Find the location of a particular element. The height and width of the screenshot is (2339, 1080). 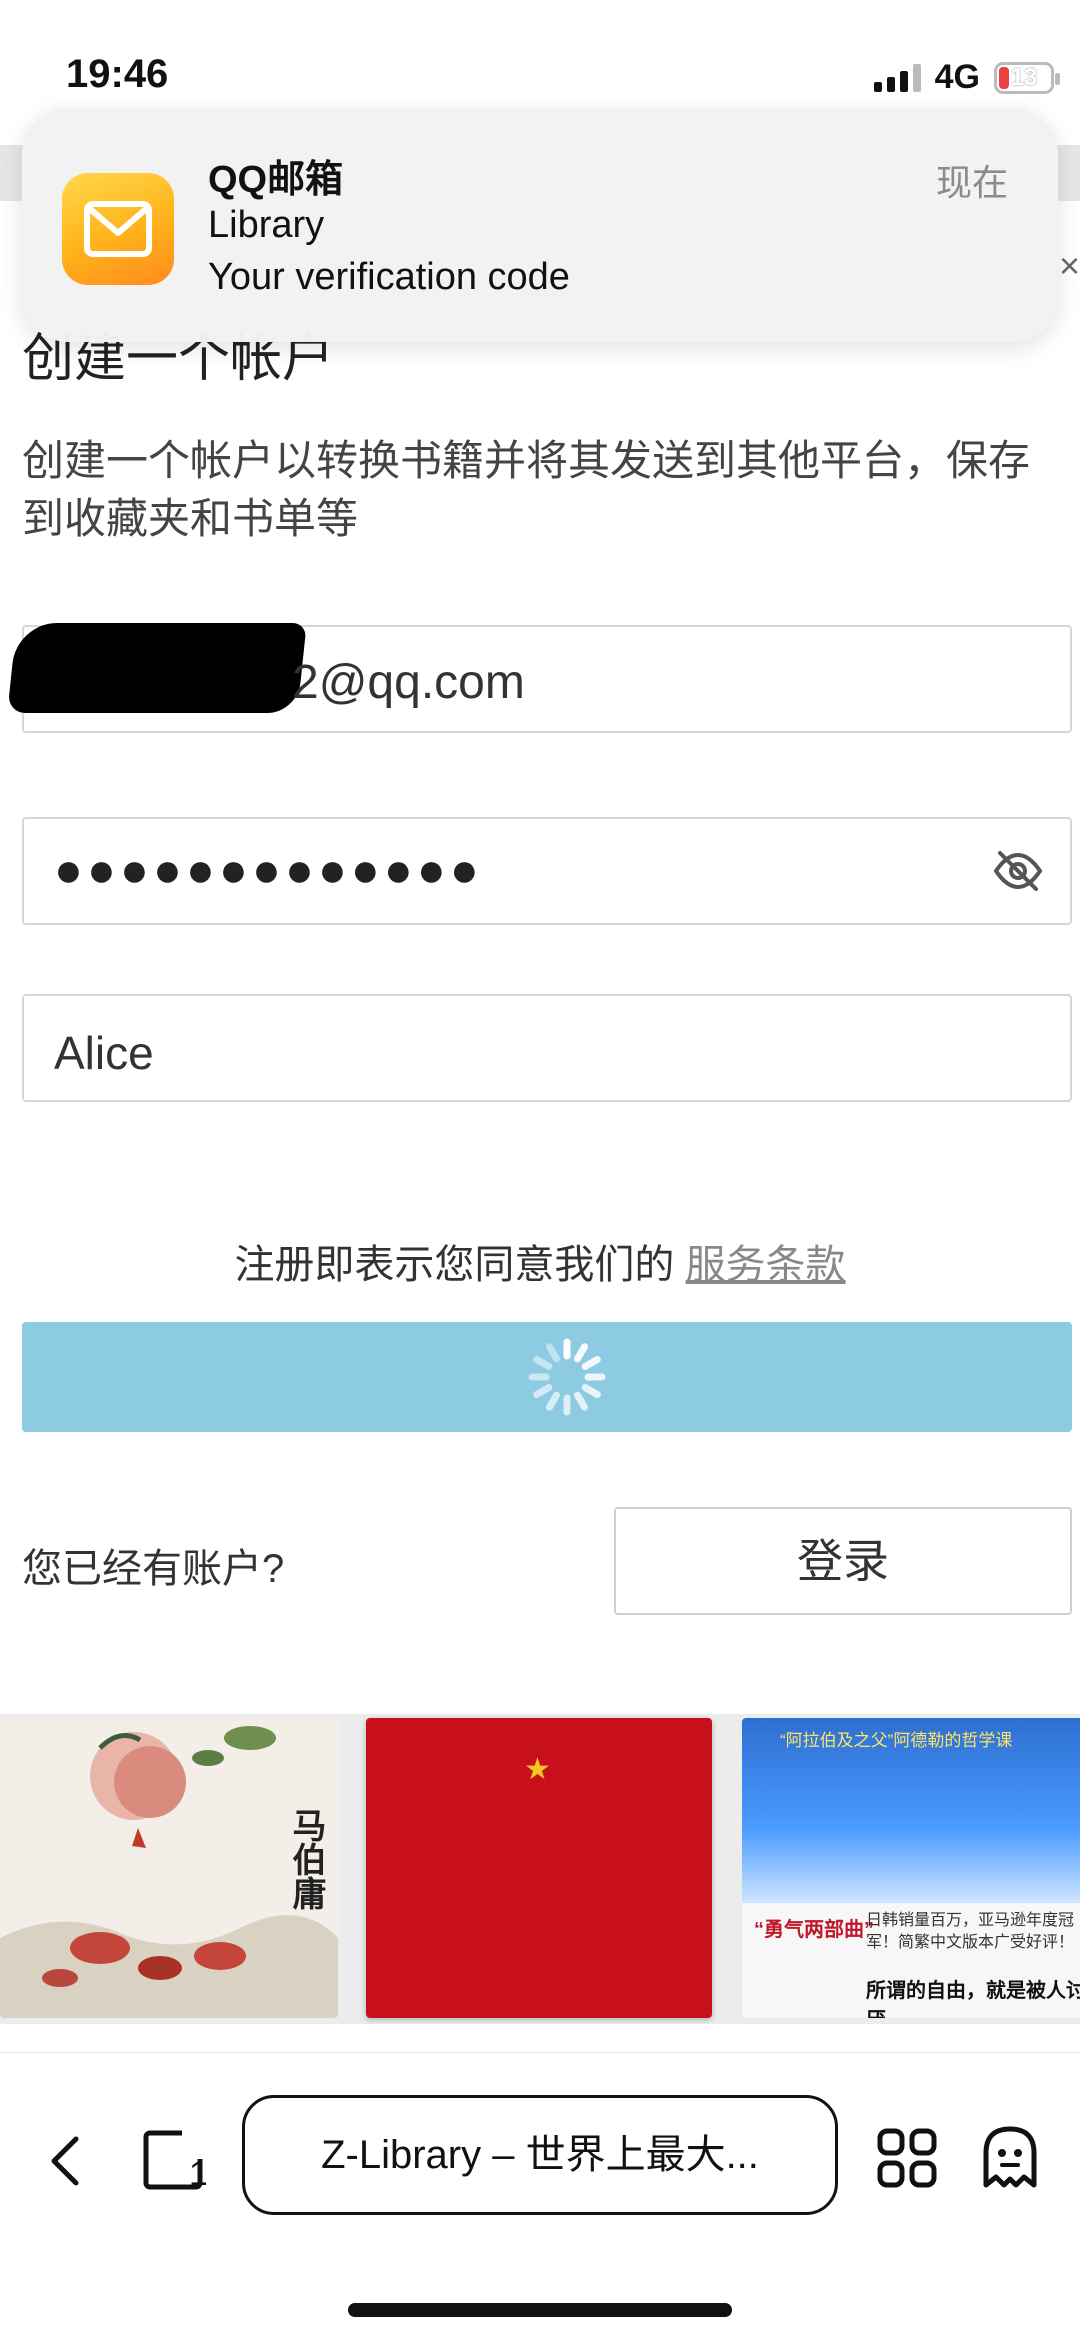

battery-icon: 13 is located at coordinates (1027, 77).